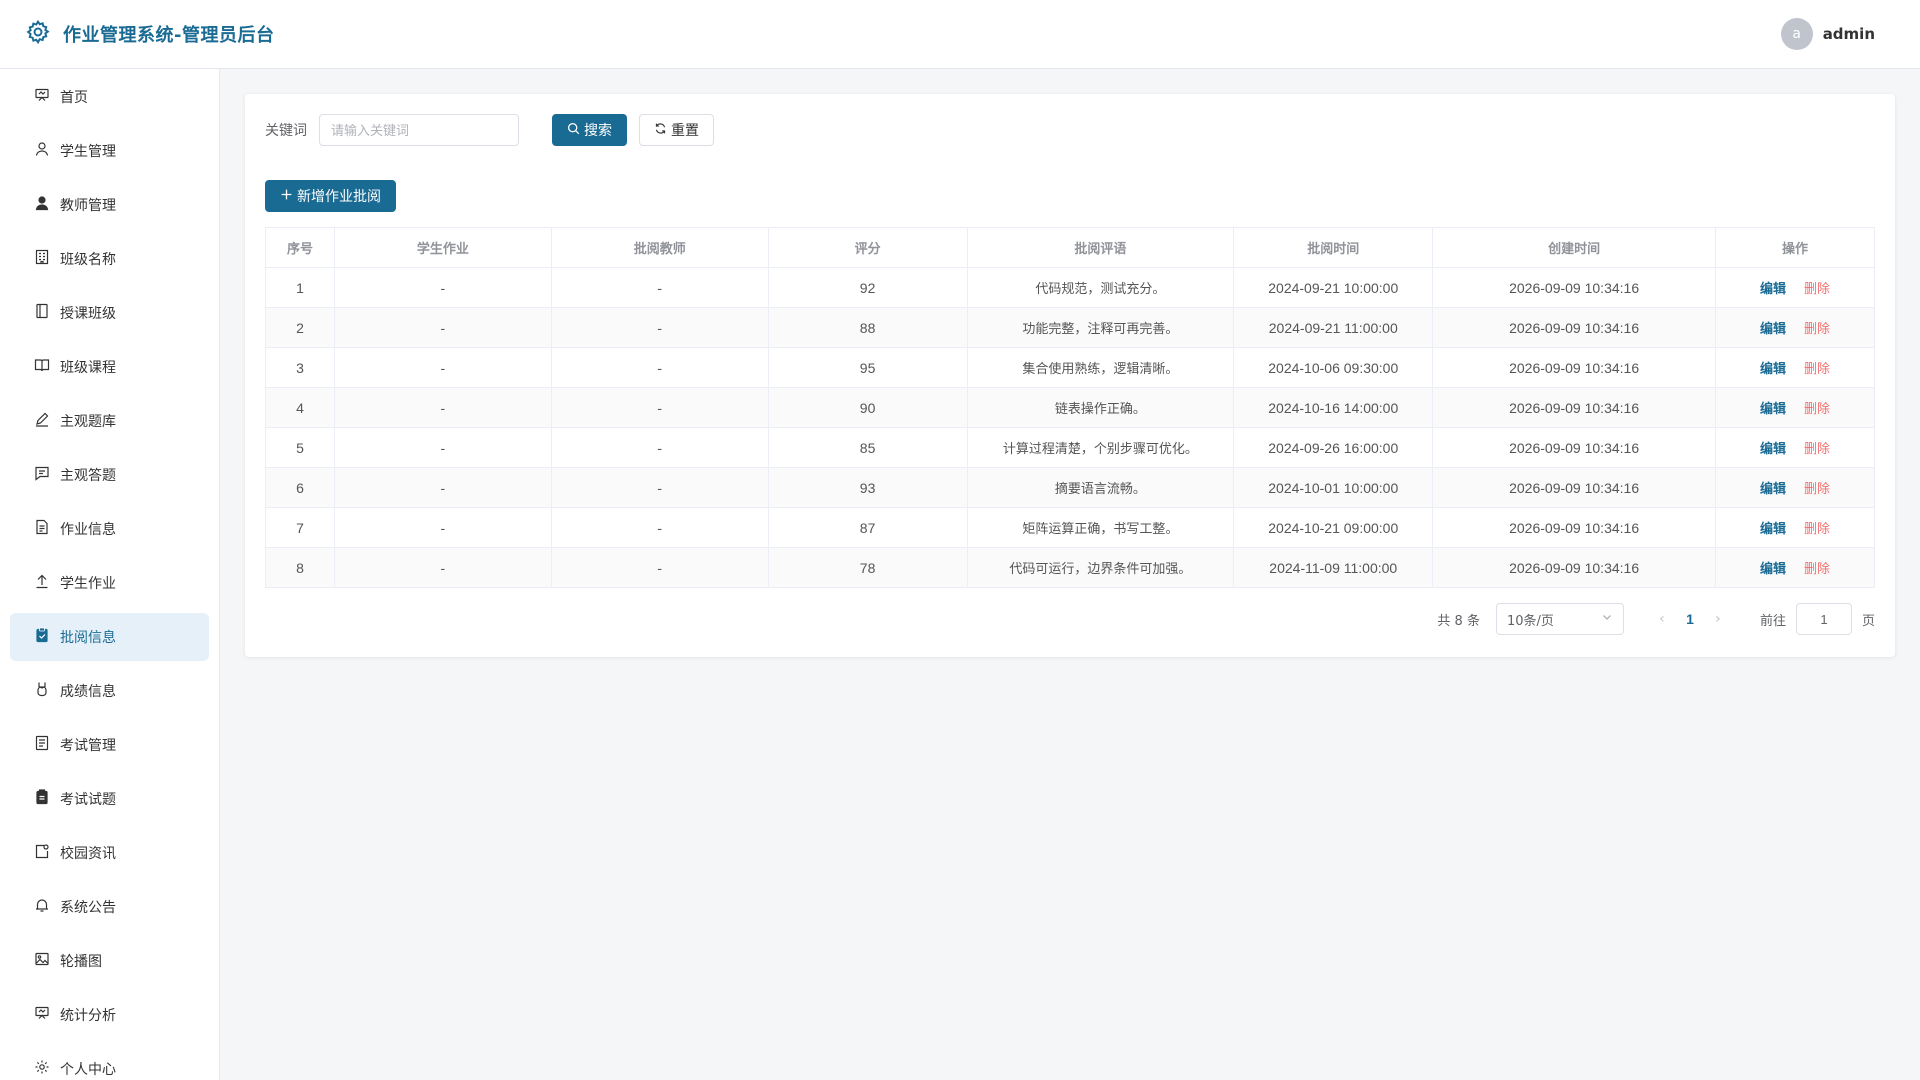  Describe the element at coordinates (109, 205) in the screenshot. I see `sidebar-item-2: 教师管理` at that location.